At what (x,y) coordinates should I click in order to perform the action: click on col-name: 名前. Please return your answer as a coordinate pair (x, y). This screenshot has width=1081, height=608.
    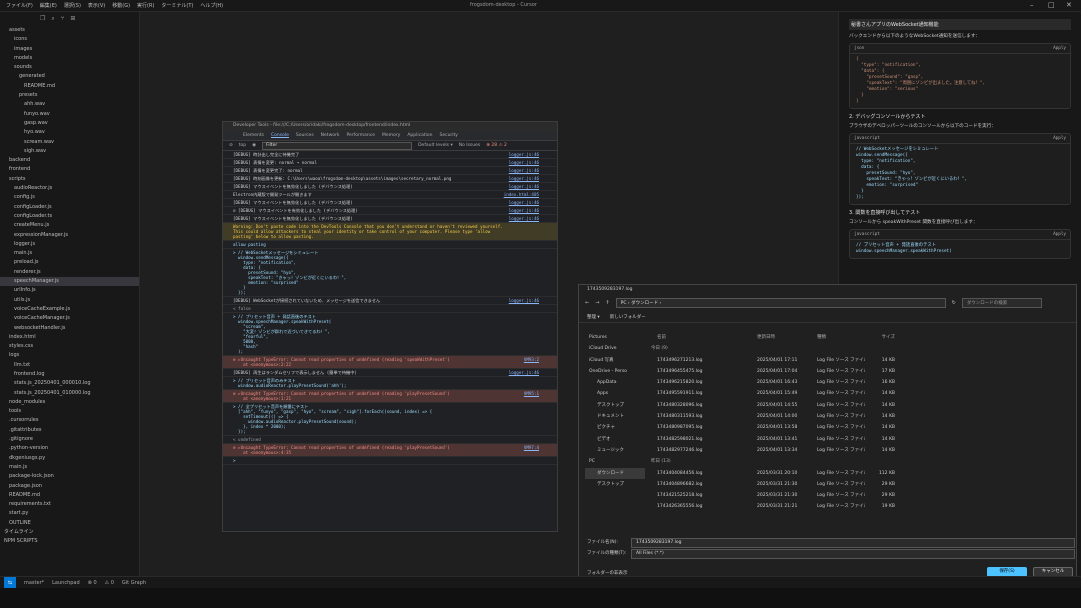
    Looking at the image, I should click on (702, 337).